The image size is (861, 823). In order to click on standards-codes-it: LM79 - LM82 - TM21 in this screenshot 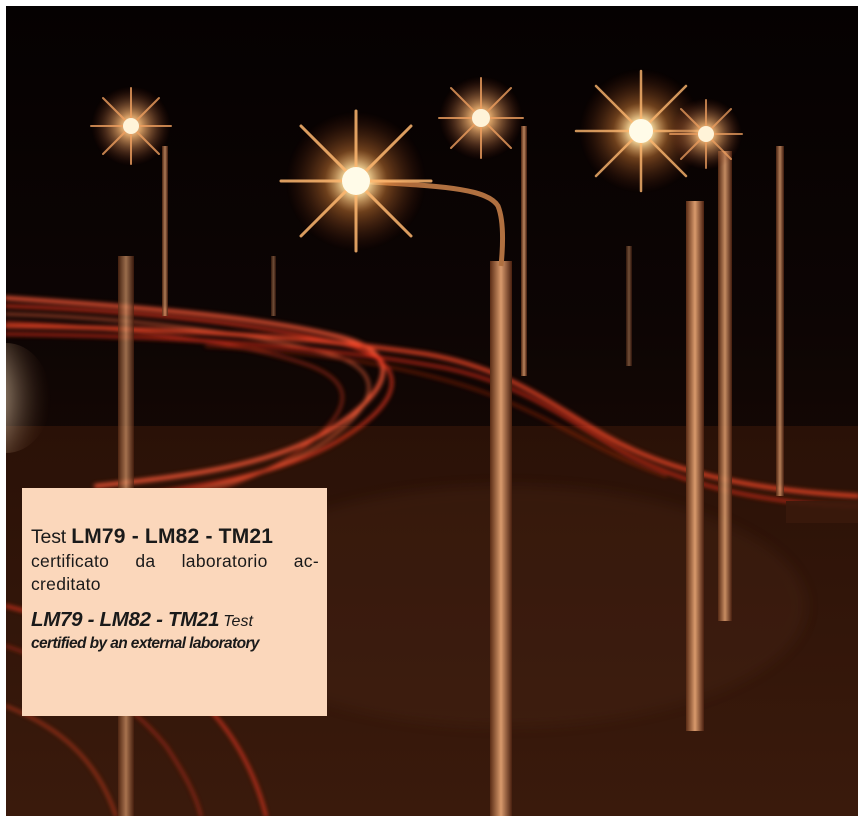, I will do `click(172, 536)`.